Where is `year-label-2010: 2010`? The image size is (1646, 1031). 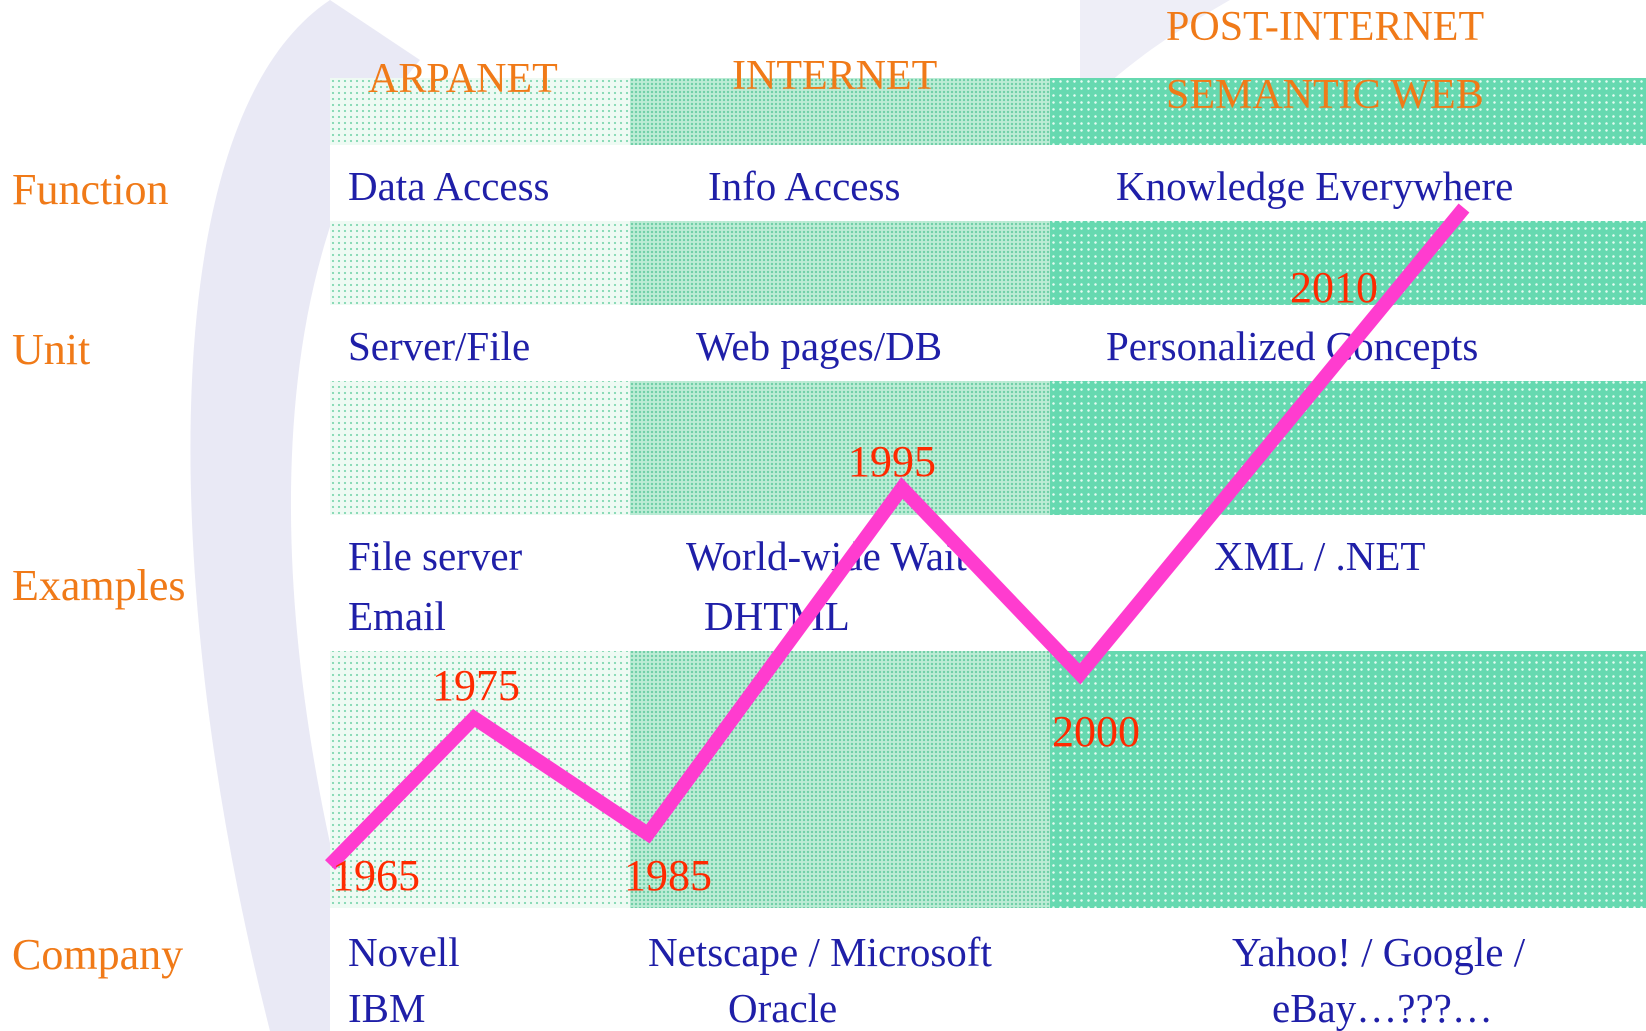 year-label-2010: 2010 is located at coordinates (1334, 287).